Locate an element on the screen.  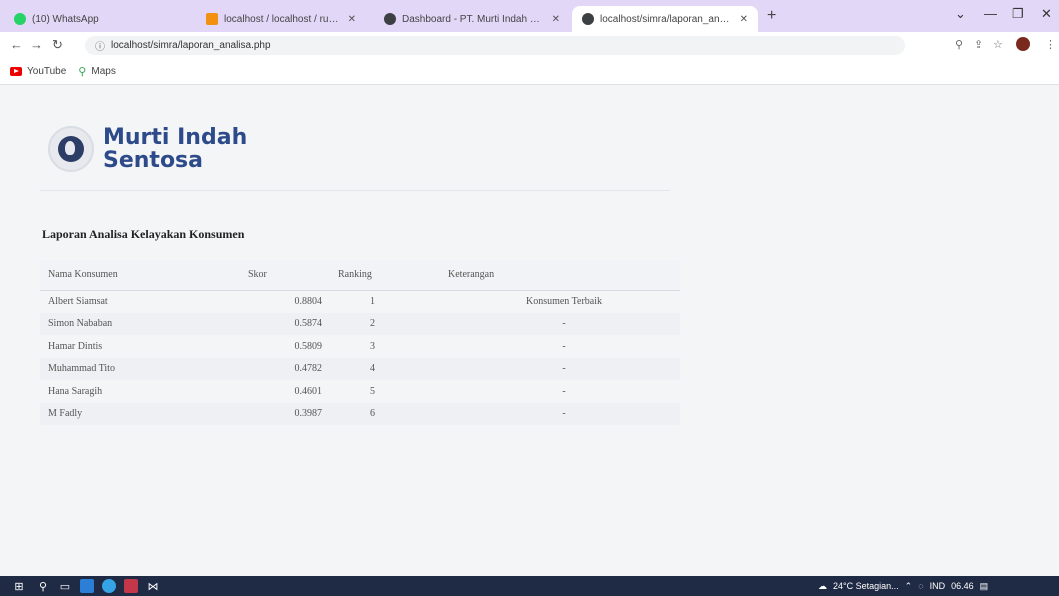
tab-search-icon: ⌄ is located at coordinates (960, 14).